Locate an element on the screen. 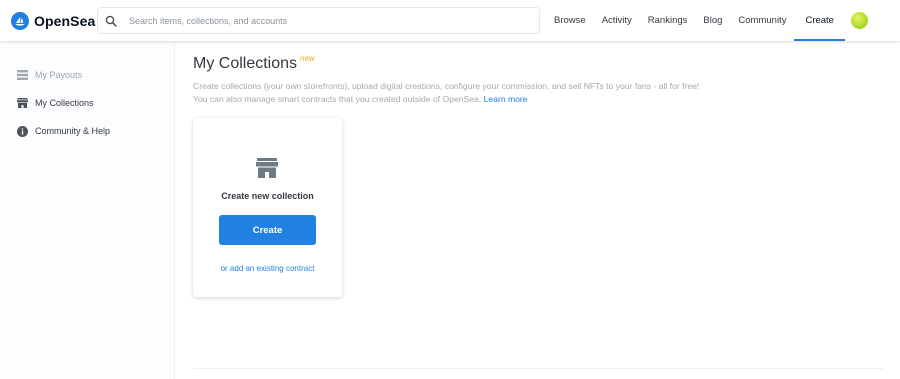 The width and height of the screenshot is (900, 379). nav-browse: Browse is located at coordinates (570, 20).